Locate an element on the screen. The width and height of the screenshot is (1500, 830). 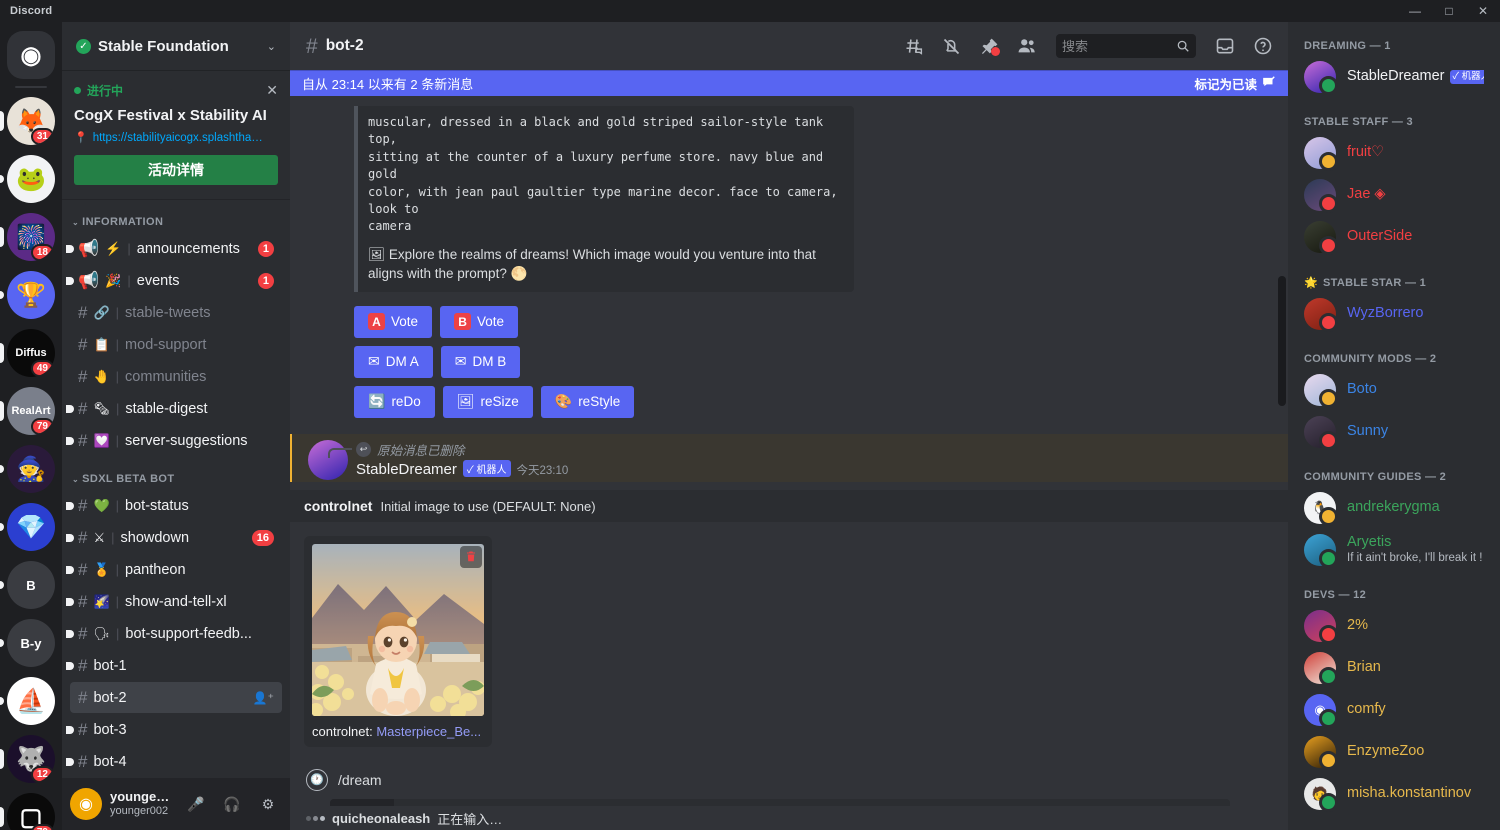
sidebar-item-stable-digest: # 🗞 | stable-digest is located at coordinates (174, 408).